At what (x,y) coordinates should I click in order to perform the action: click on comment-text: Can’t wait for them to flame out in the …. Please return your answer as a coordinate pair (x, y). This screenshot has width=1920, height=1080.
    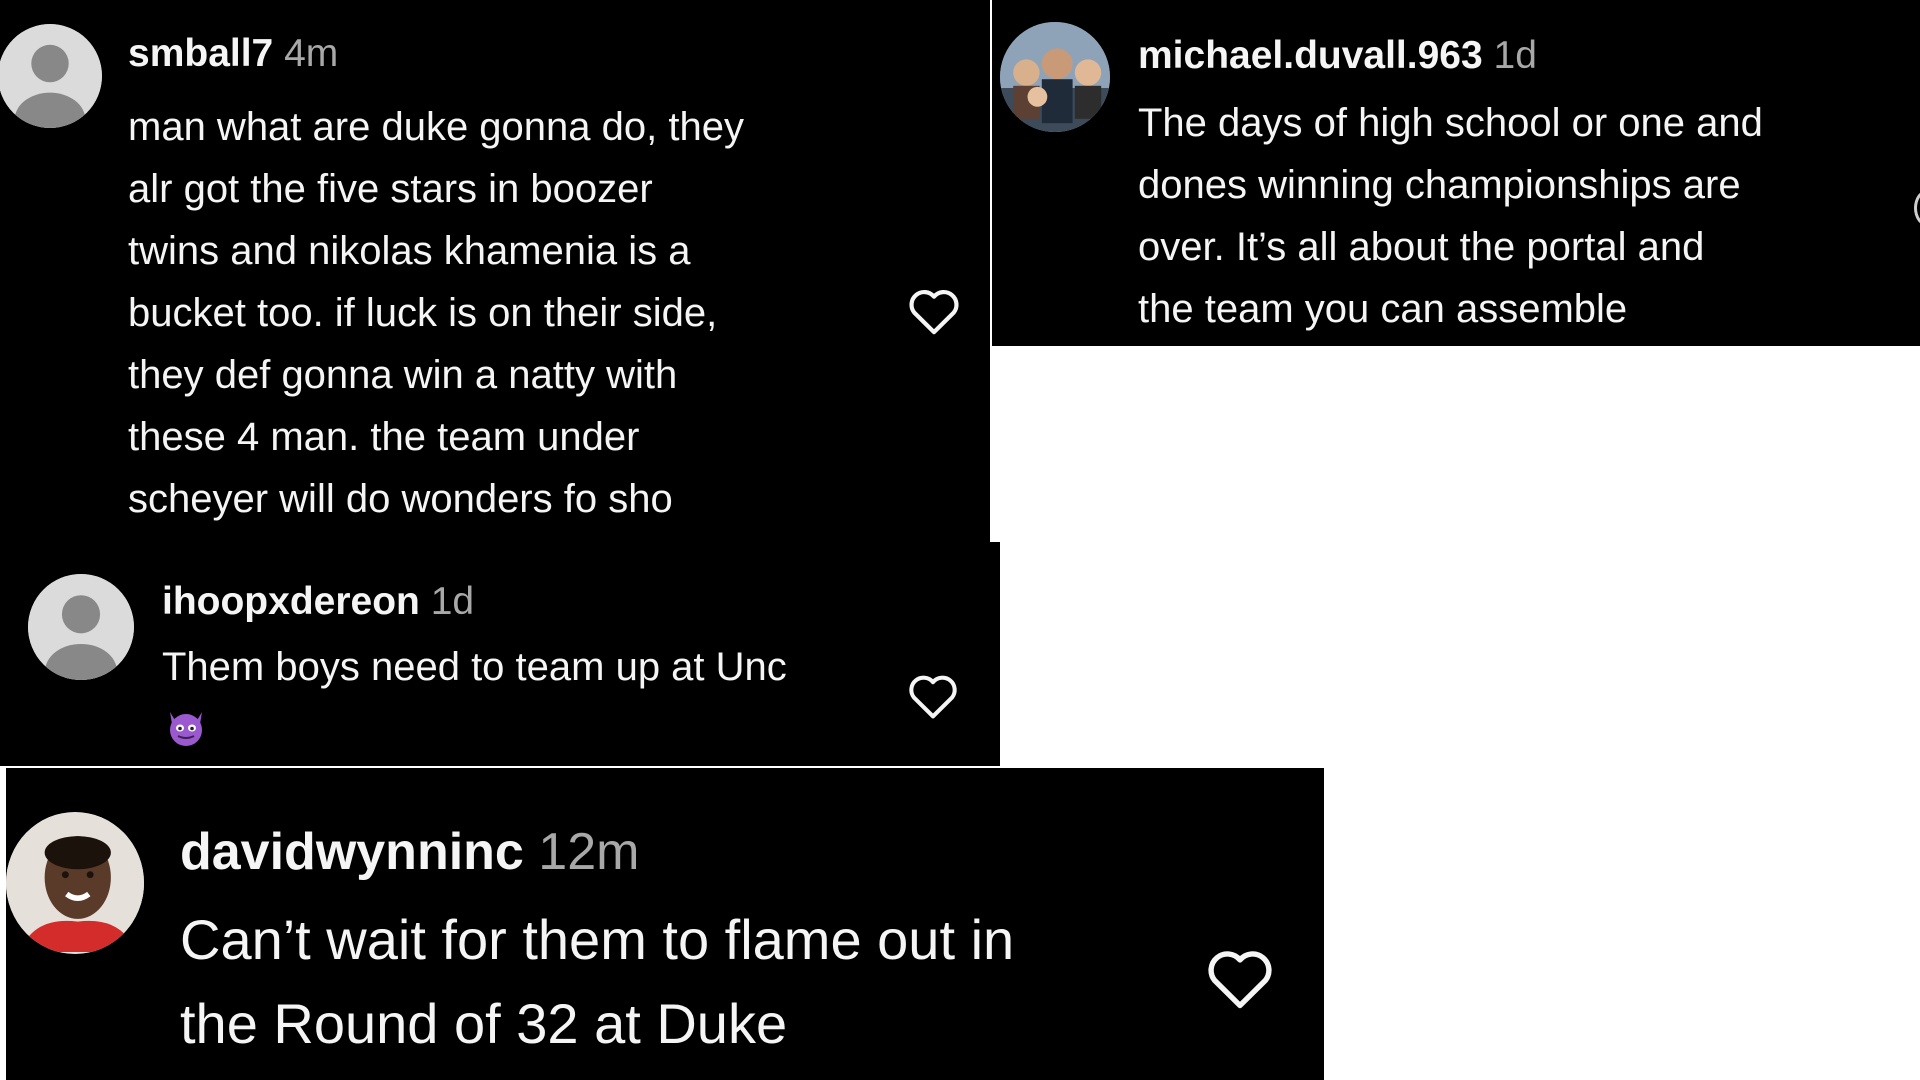
    Looking at the image, I should click on (597, 982).